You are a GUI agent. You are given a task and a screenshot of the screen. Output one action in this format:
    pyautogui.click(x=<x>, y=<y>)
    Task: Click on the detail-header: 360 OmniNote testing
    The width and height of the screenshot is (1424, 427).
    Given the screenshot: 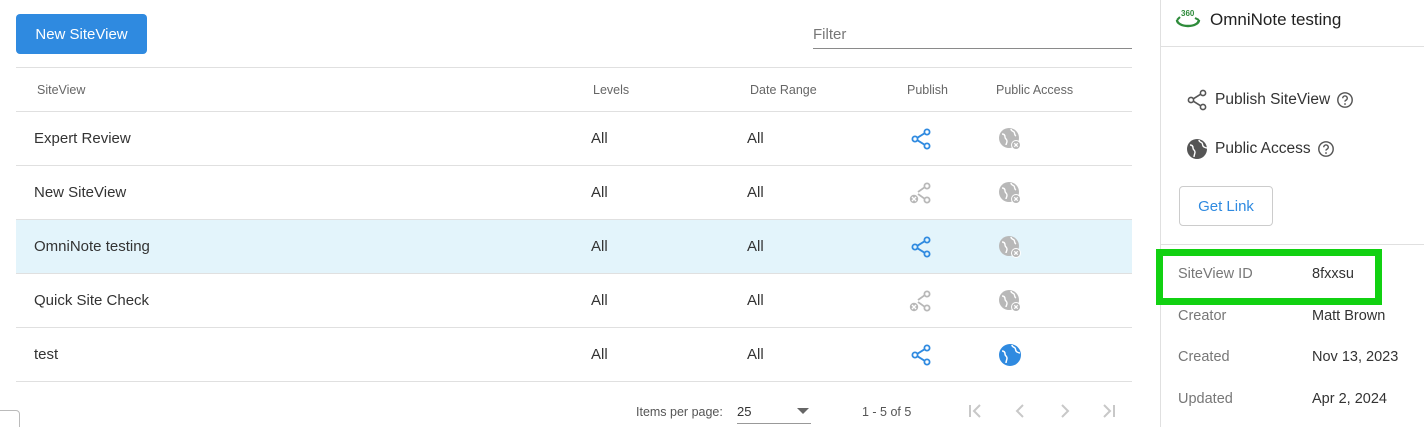 What is the action you would take?
    pyautogui.click(x=1292, y=23)
    